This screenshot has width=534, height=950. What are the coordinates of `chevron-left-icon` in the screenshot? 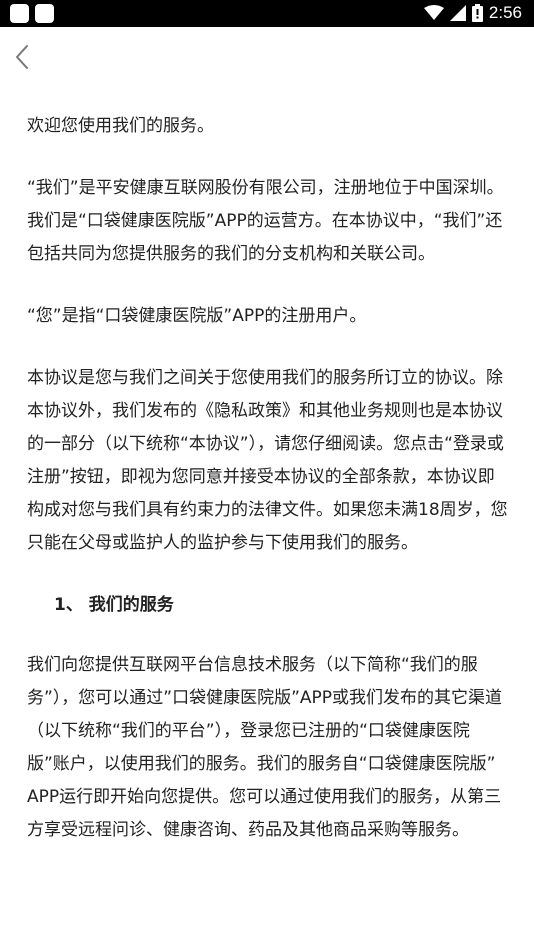 It's located at (22, 57).